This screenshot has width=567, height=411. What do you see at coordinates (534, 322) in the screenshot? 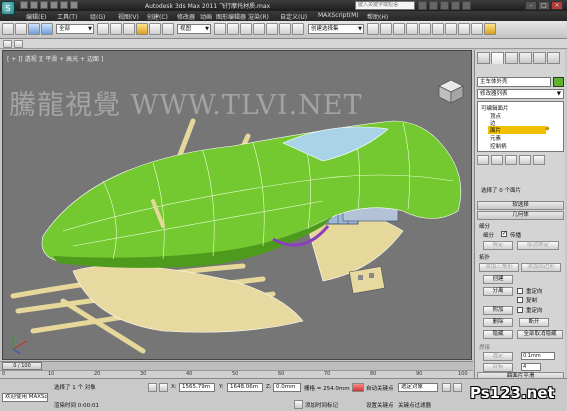
I see `break-button: 断开` at bounding box center [534, 322].